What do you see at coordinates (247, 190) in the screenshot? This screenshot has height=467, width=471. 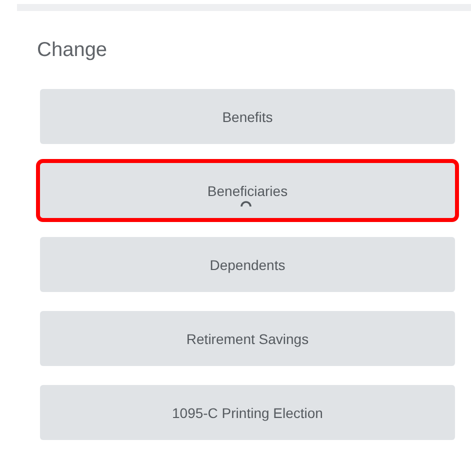 I see `option-button: Beneficiaries` at bounding box center [247, 190].